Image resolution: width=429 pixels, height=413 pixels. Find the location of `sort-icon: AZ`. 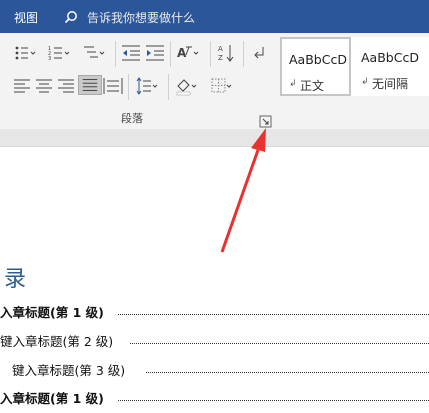

sort-icon: AZ is located at coordinates (228, 53).